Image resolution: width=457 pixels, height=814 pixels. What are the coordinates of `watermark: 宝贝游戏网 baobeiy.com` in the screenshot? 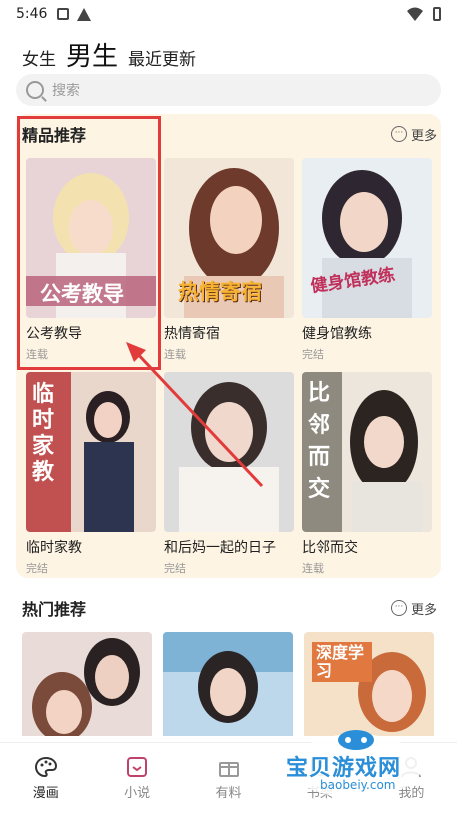 It's located at (356, 760).